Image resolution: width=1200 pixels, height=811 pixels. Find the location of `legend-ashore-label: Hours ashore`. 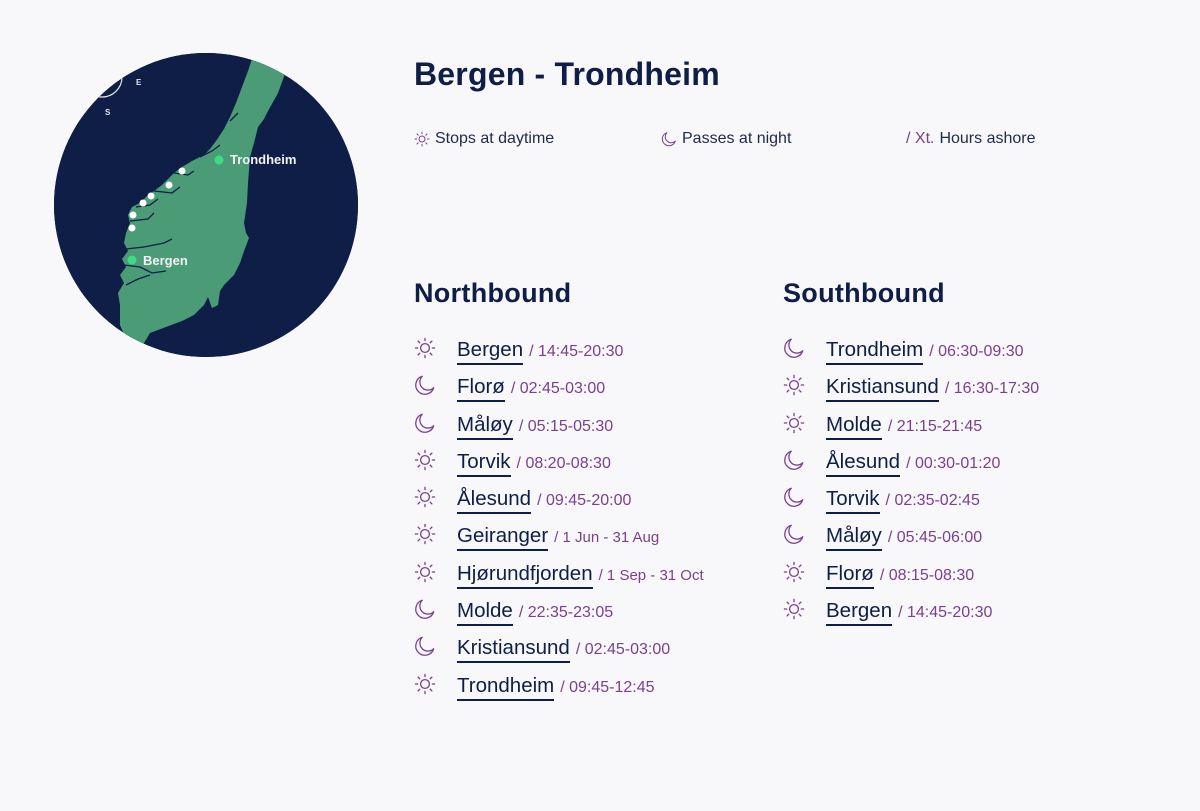

legend-ashore-label: Hours ashore is located at coordinates (987, 138).